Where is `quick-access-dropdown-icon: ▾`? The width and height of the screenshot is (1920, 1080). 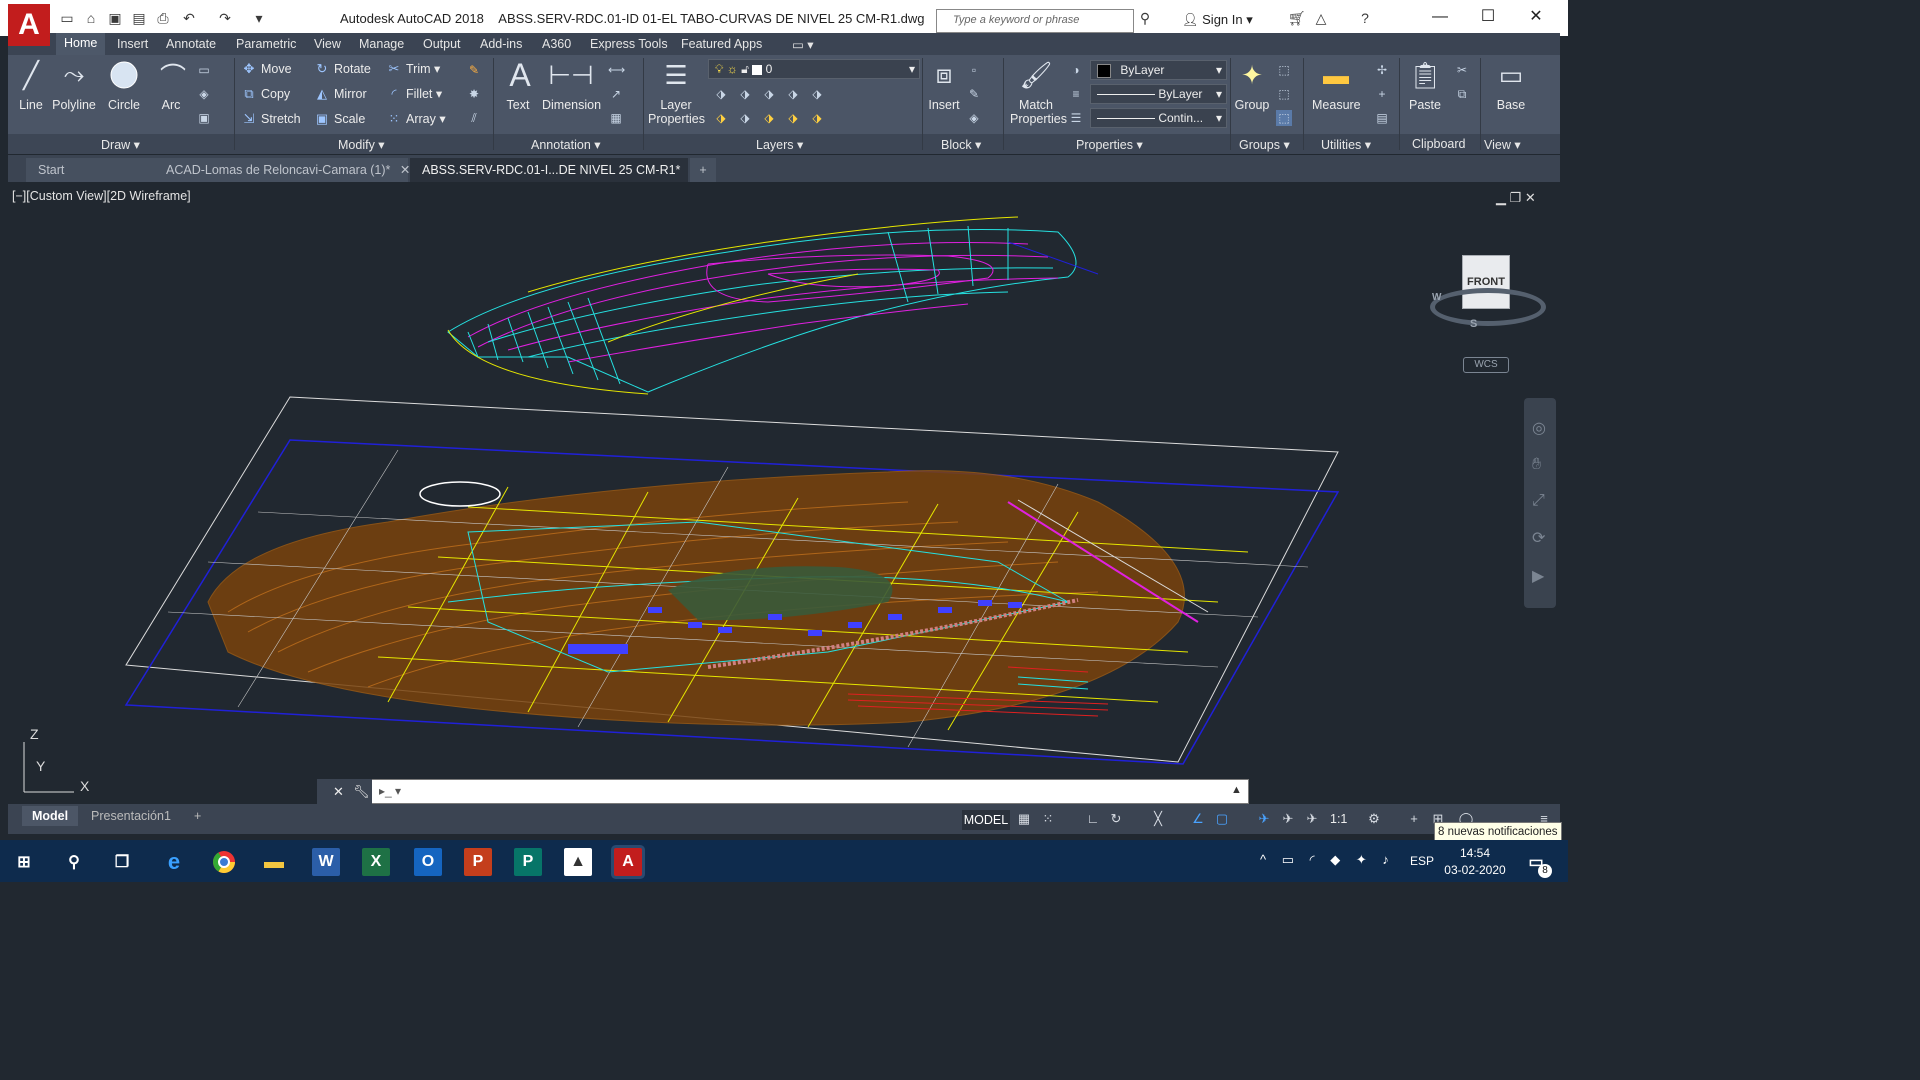 quick-access-dropdown-icon: ▾ is located at coordinates (259, 18).